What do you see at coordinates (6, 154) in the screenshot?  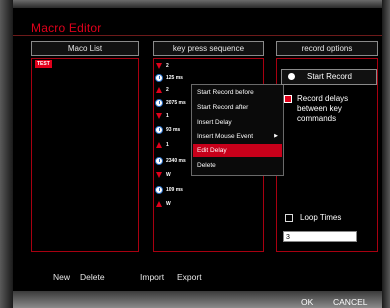 I see `window-frame-left` at bounding box center [6, 154].